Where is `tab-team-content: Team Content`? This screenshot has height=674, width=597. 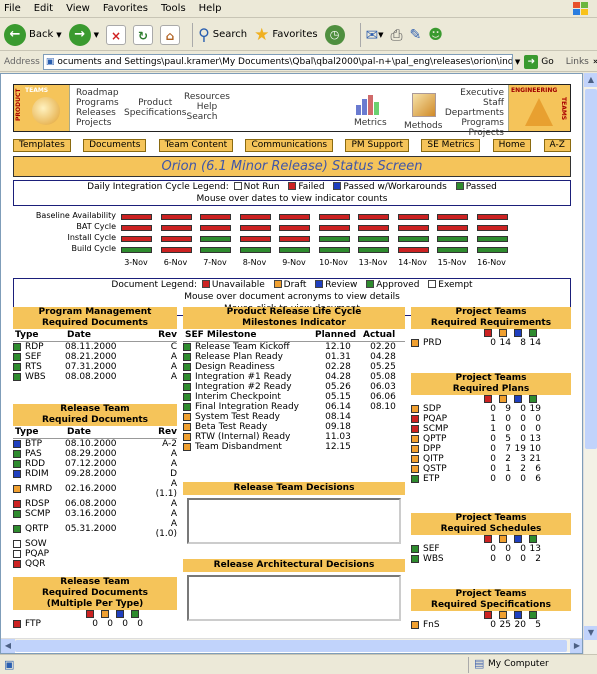 tab-team-content: Team Content is located at coordinates (196, 145).